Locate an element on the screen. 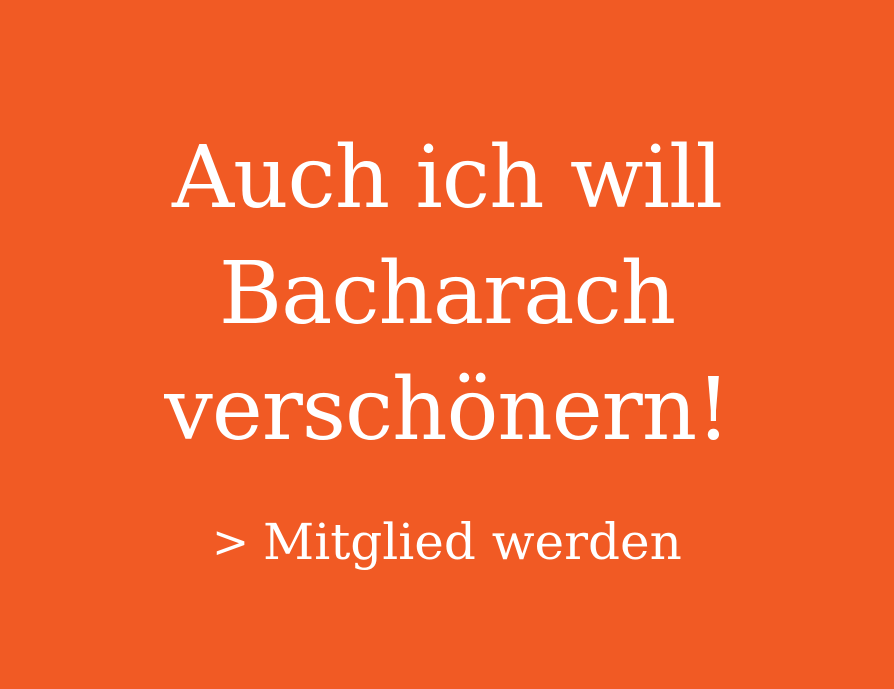 The image size is (894, 689). chevron-right-icon: > is located at coordinates (230, 542).